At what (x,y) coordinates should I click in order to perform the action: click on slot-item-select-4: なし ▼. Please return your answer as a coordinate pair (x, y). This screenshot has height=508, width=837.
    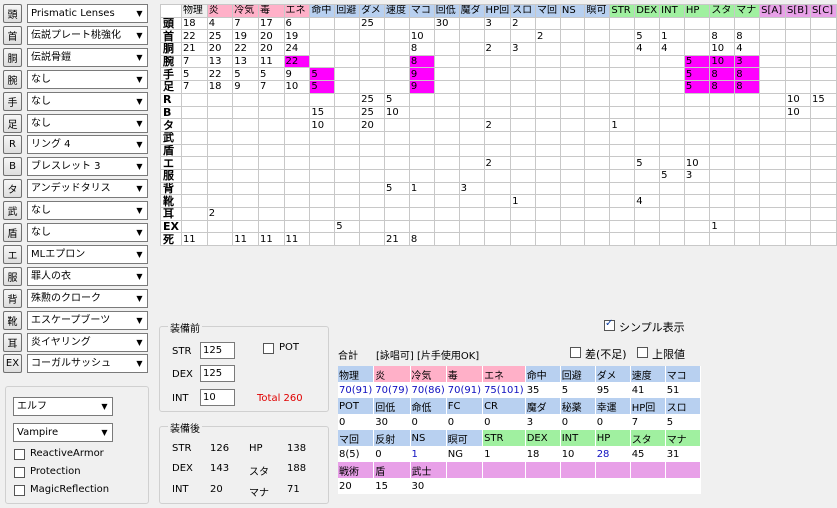
    Looking at the image, I should click on (87, 101).